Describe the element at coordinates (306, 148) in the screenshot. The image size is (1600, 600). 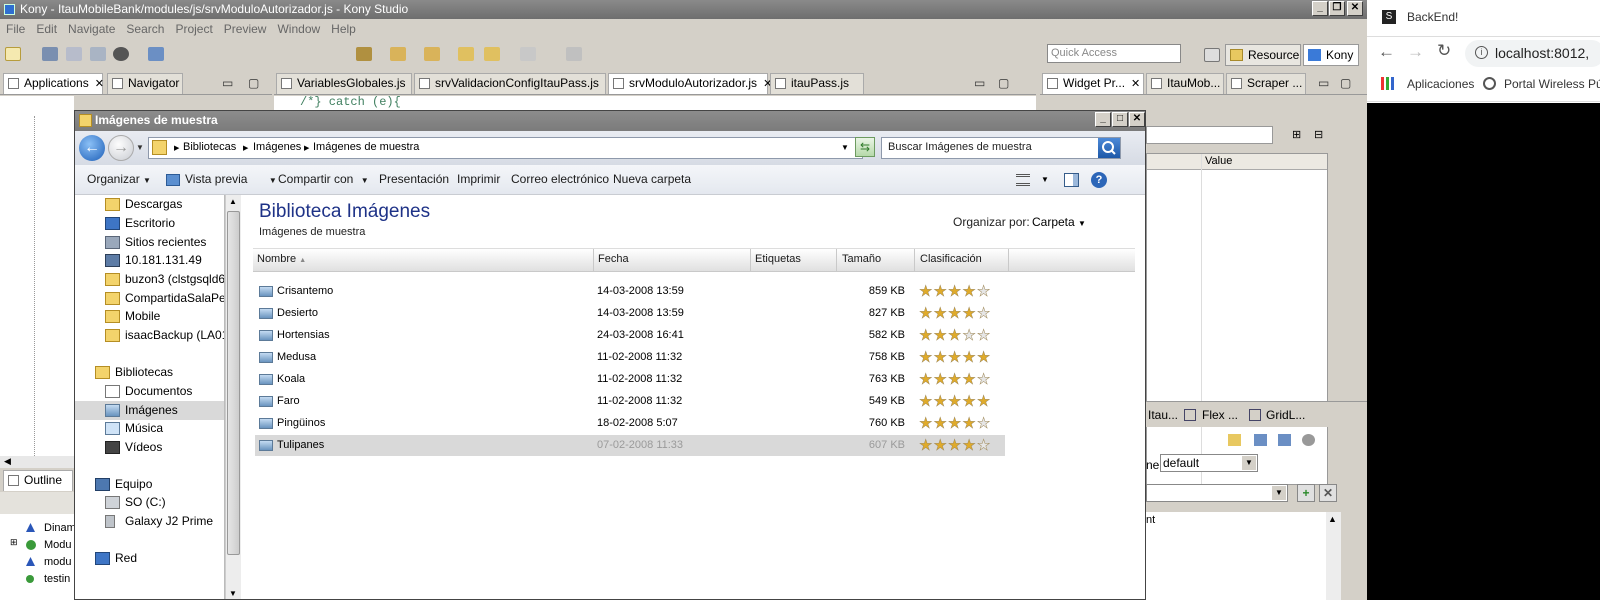
I see `chevron-right-icon: ▶` at that location.